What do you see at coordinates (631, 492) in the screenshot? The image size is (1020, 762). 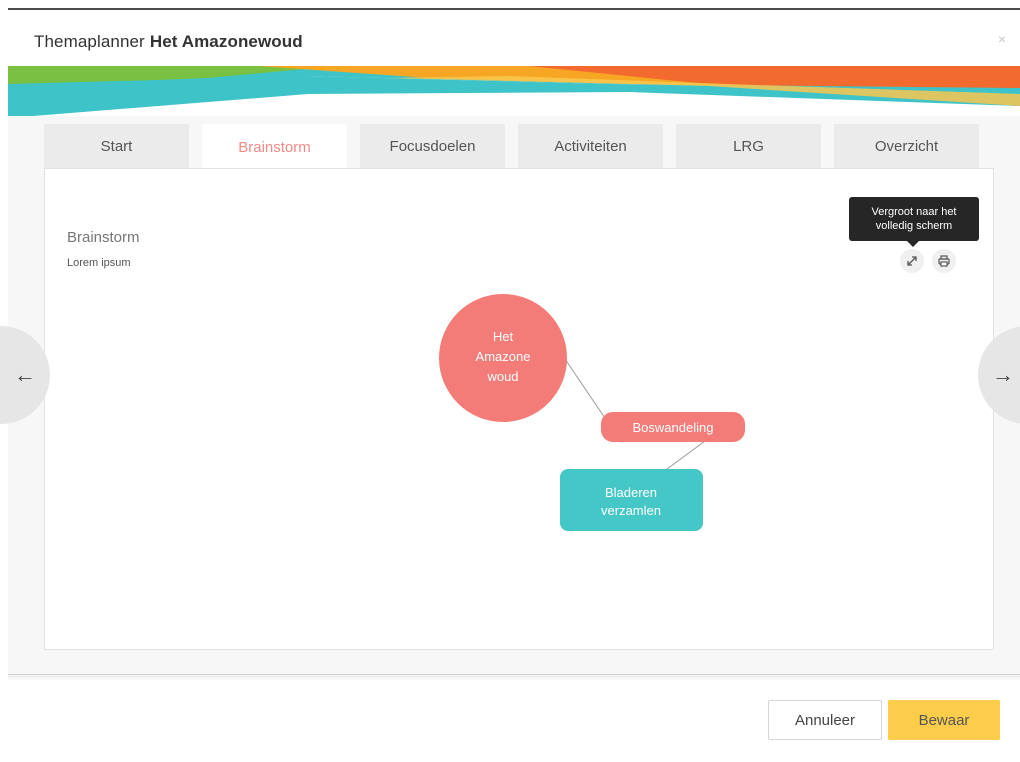 I see `node-bladeren-line1: Bladeren` at bounding box center [631, 492].